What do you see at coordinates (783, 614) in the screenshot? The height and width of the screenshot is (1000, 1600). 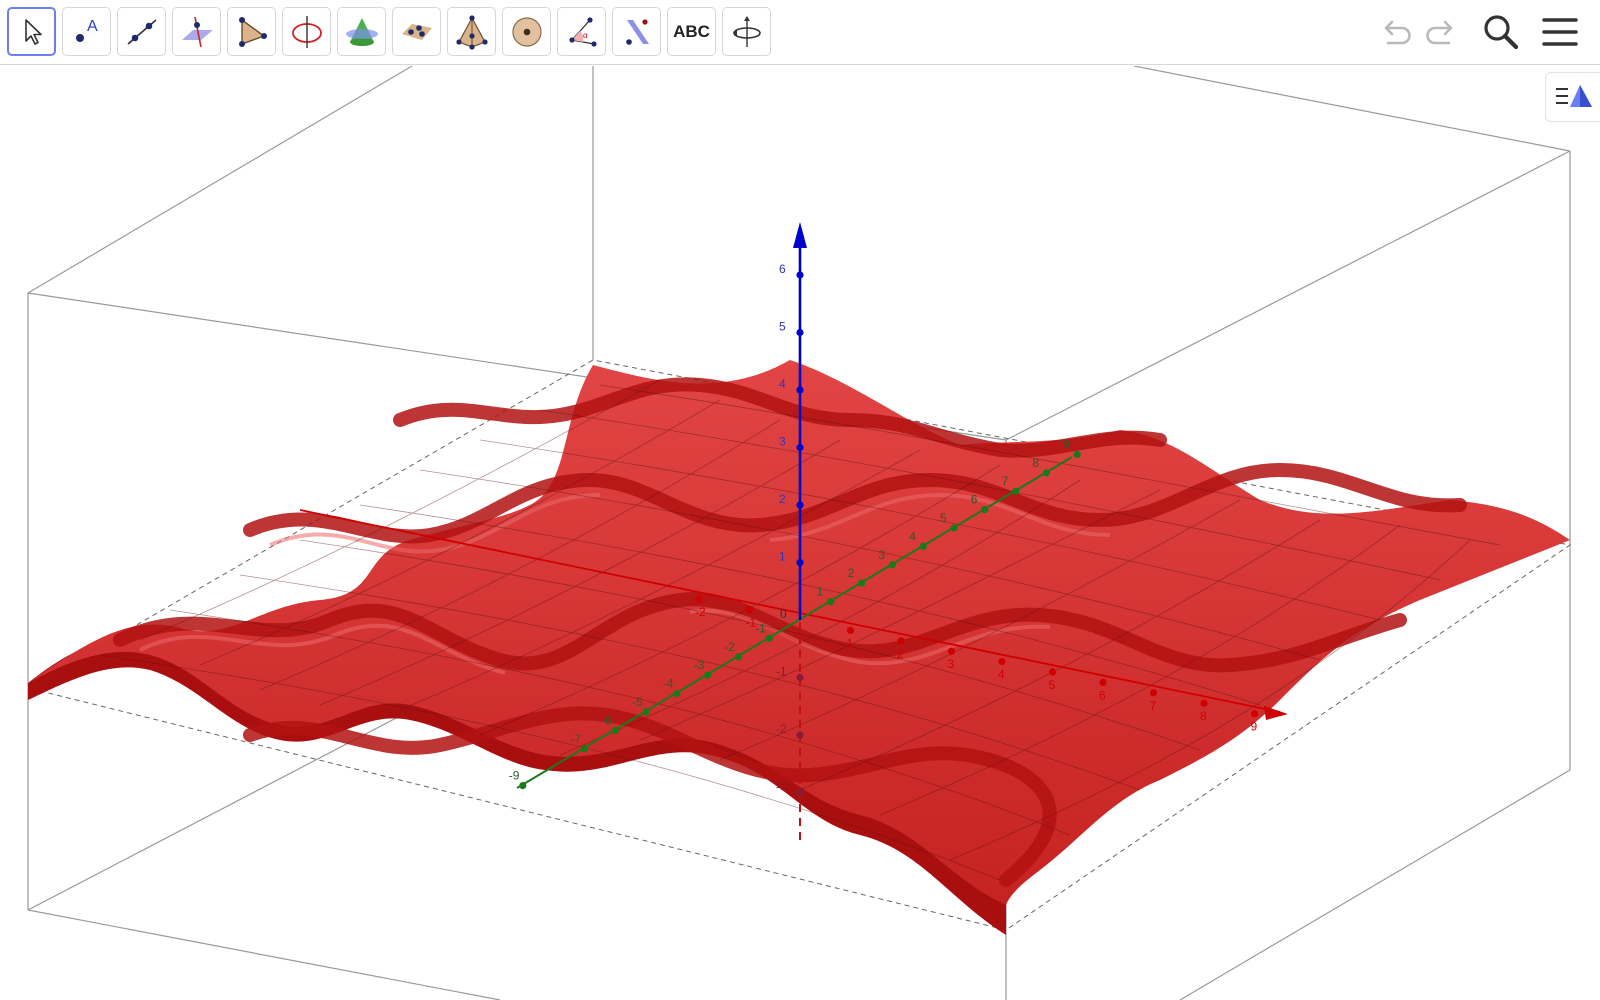 I see `origin-label: 0` at bounding box center [783, 614].